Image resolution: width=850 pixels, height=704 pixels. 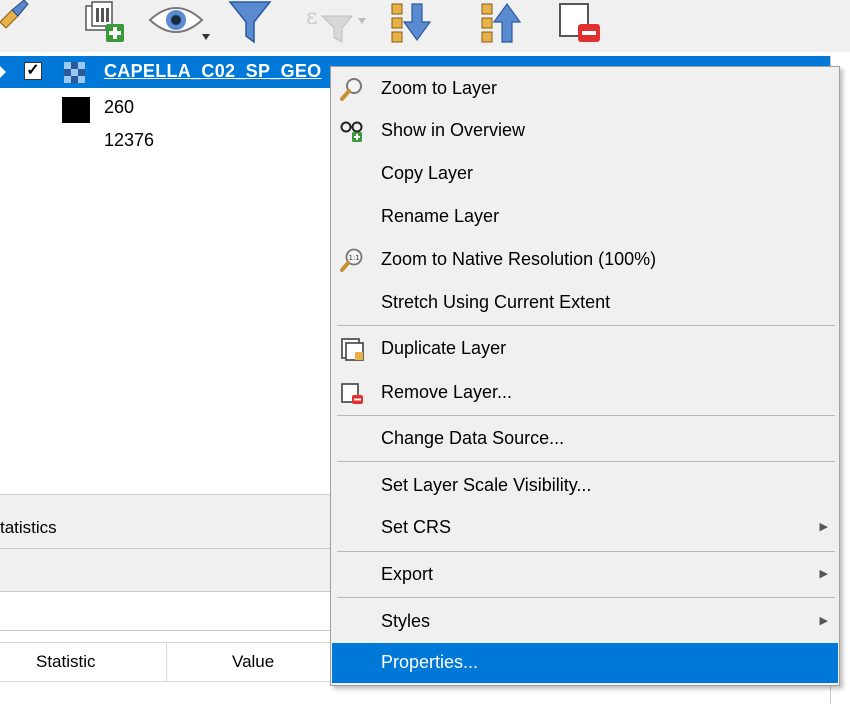 I want to click on column-header-statistic: Statistic, so click(x=66, y=662).